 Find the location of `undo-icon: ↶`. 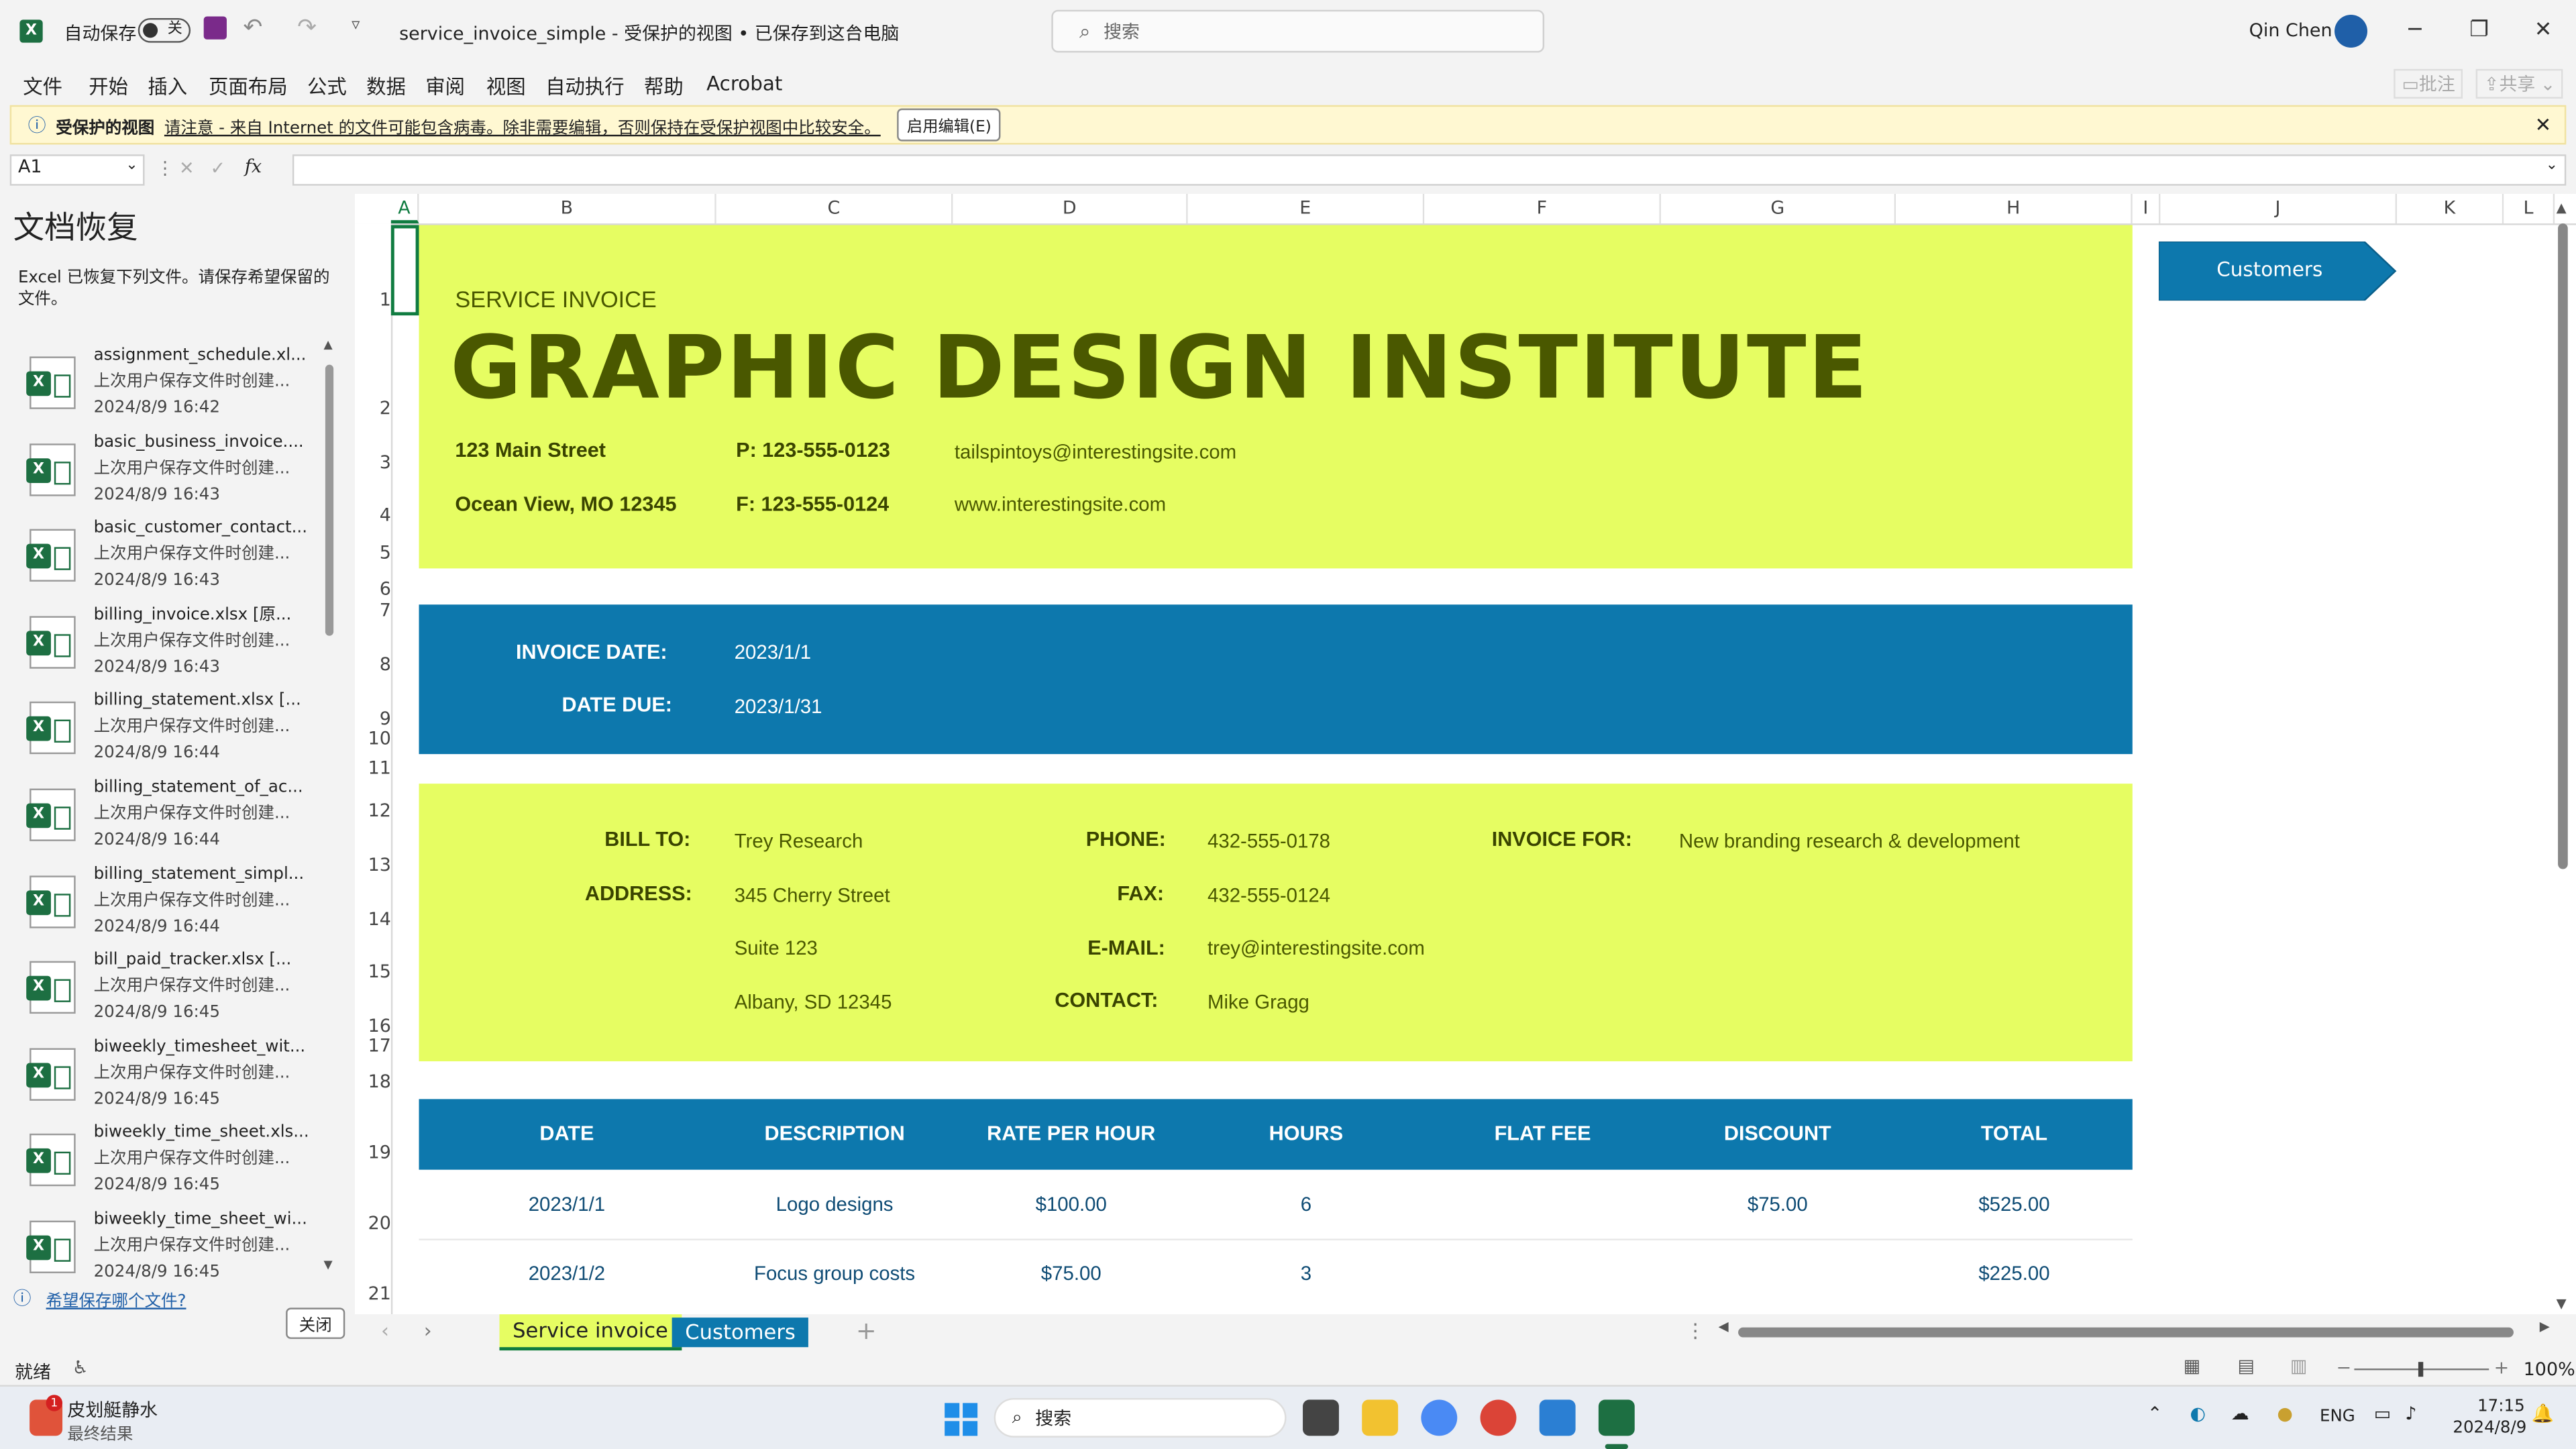

undo-icon: ↶ is located at coordinates (252, 28).